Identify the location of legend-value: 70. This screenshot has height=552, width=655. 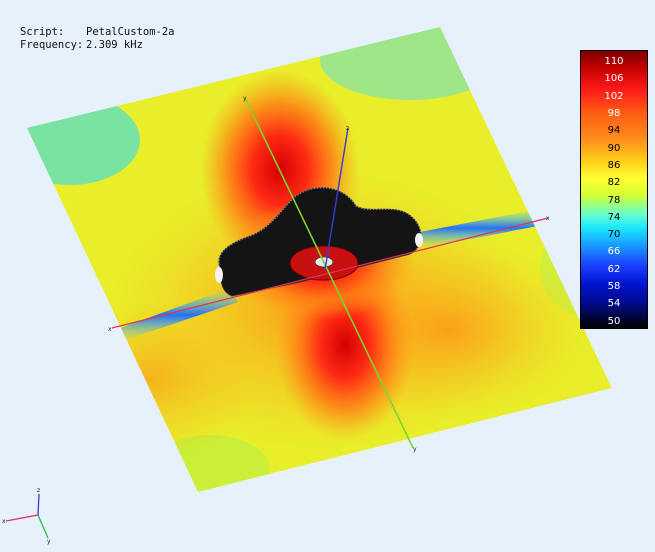
(614, 235).